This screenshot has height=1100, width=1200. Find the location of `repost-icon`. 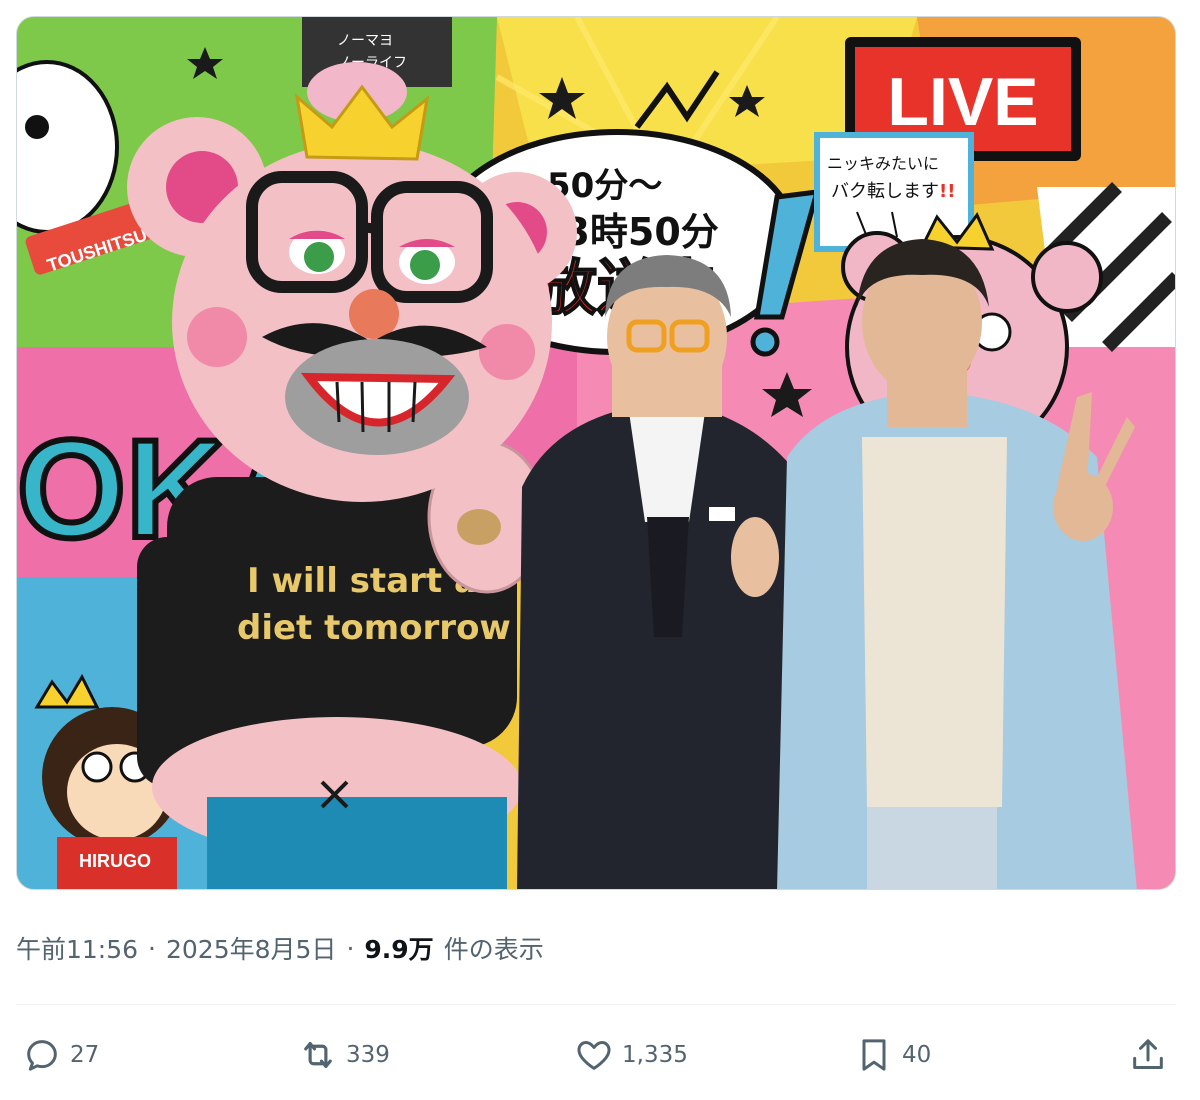

repost-icon is located at coordinates (318, 1055).